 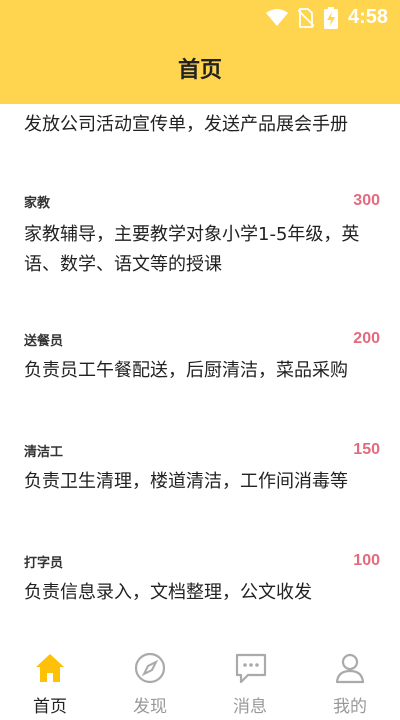 What do you see at coordinates (350, 707) in the screenshot?
I see `tab-label: 我的` at bounding box center [350, 707].